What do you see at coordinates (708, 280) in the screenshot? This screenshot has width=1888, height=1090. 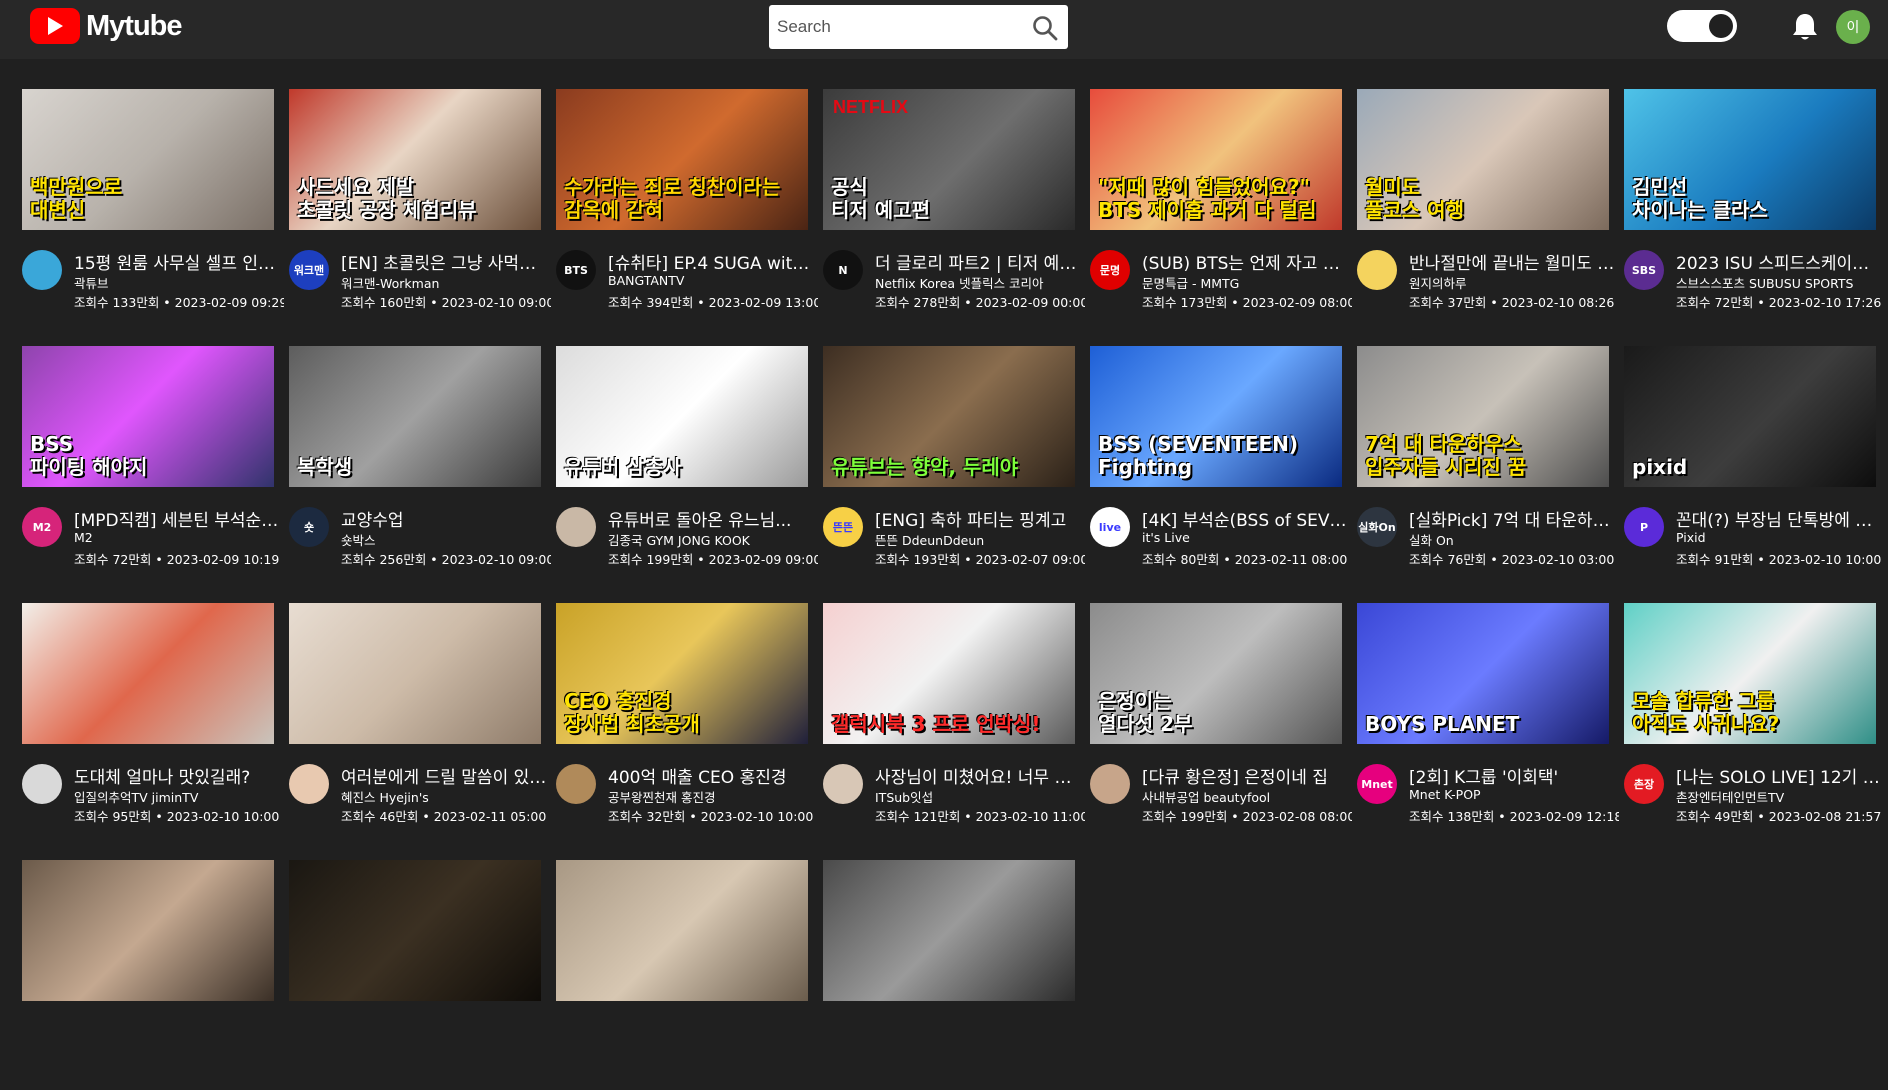 I see `channel-name: BANGTANTV` at bounding box center [708, 280].